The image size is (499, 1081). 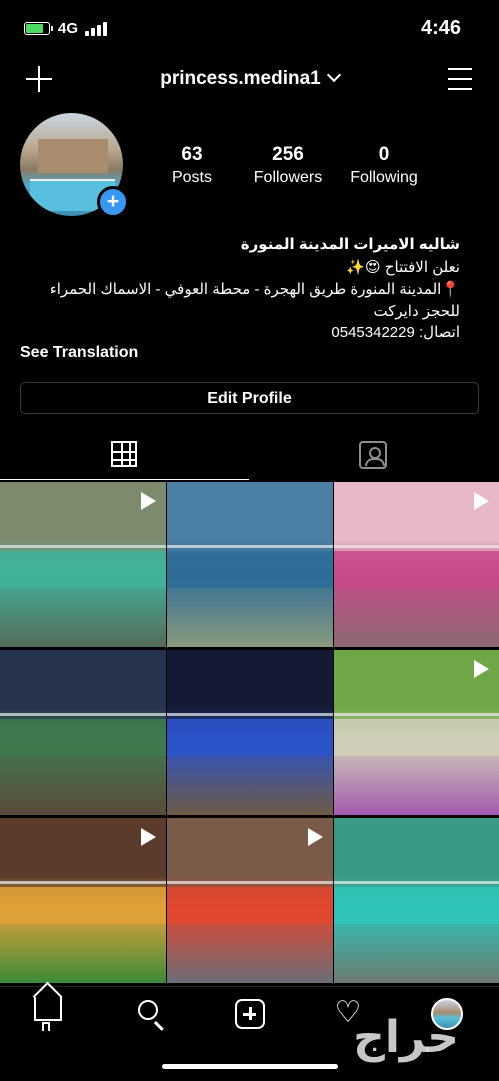 I want to click on tagged-icon, so click(x=373, y=455).